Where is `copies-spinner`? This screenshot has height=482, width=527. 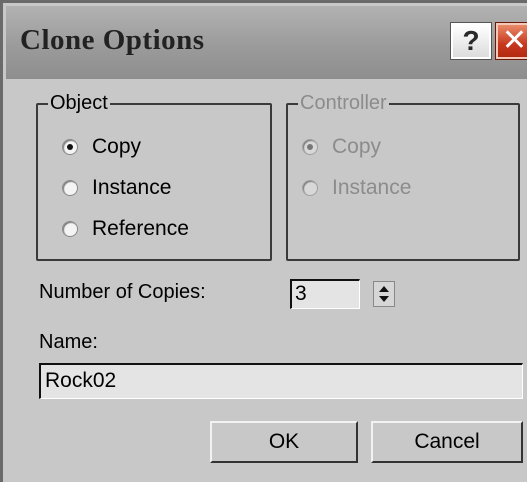
copies-spinner is located at coordinates (384, 294).